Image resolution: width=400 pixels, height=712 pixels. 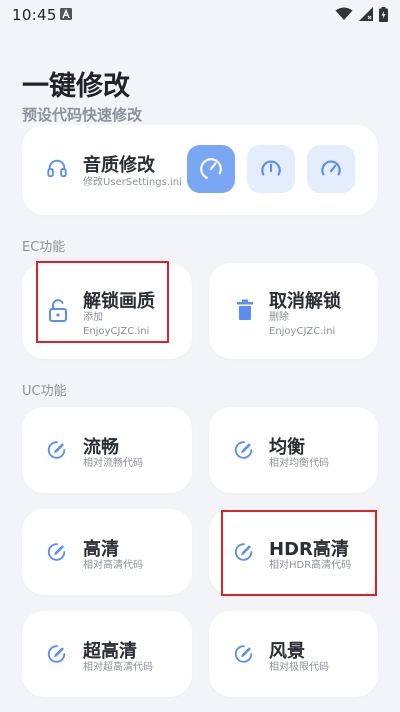 What do you see at coordinates (299, 463) in the screenshot?
I see `uc-balanced-subtitle: 相对均衡代码` at bounding box center [299, 463].